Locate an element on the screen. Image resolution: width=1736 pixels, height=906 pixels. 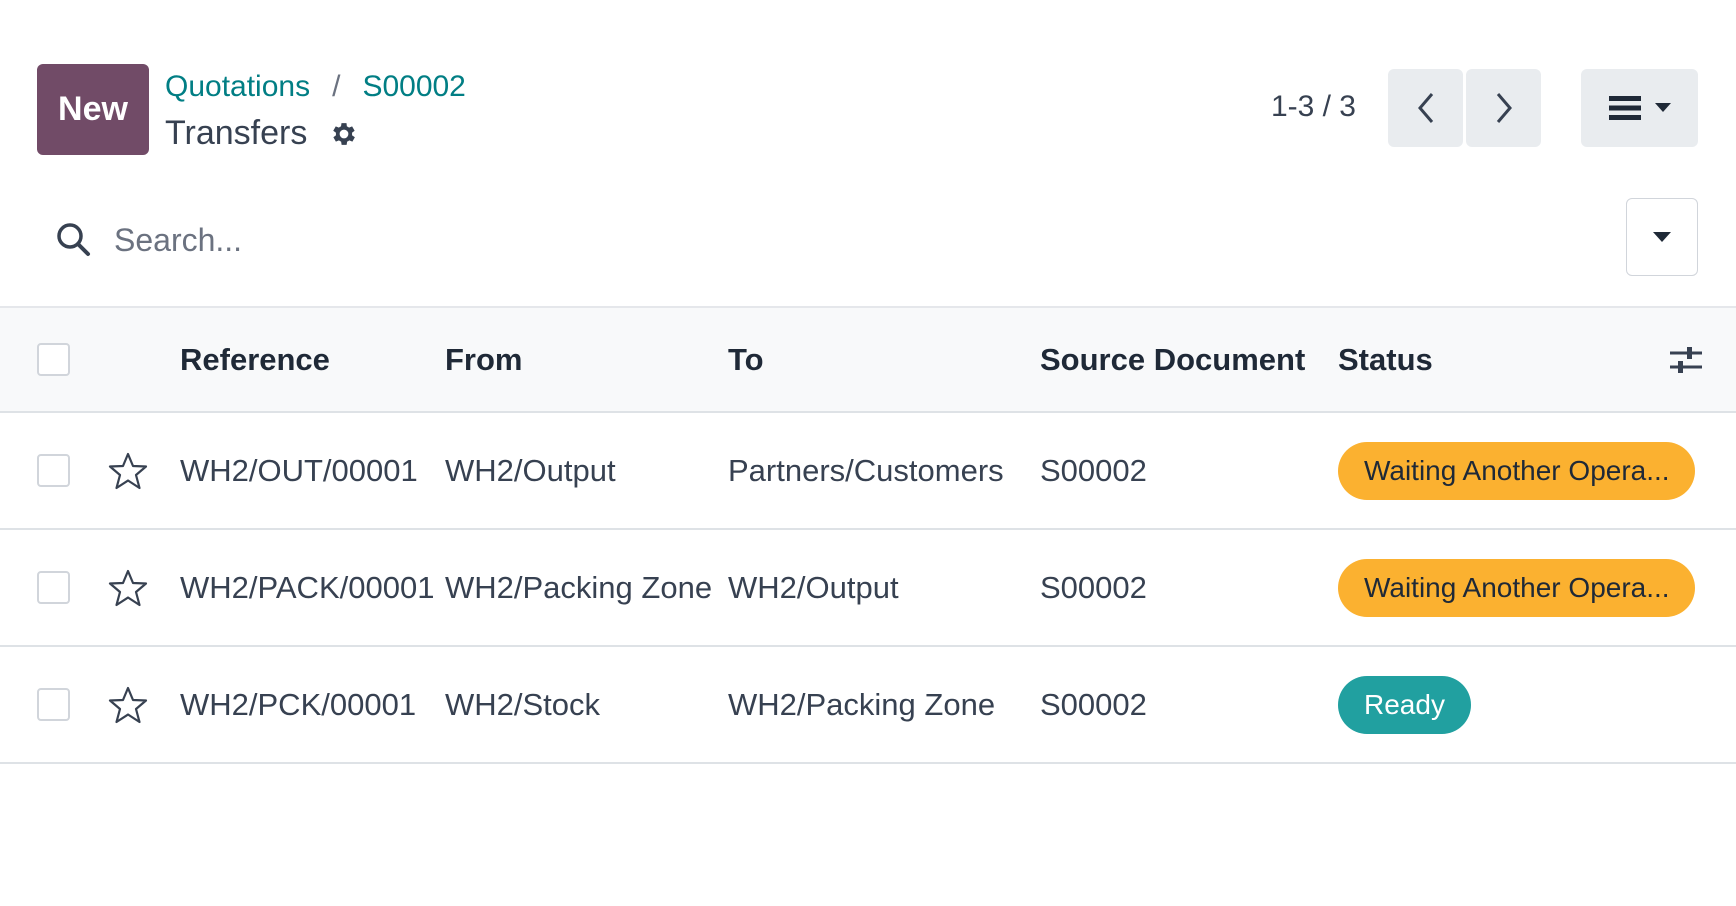
cell-to: WH2/Output is located at coordinates (813, 587).